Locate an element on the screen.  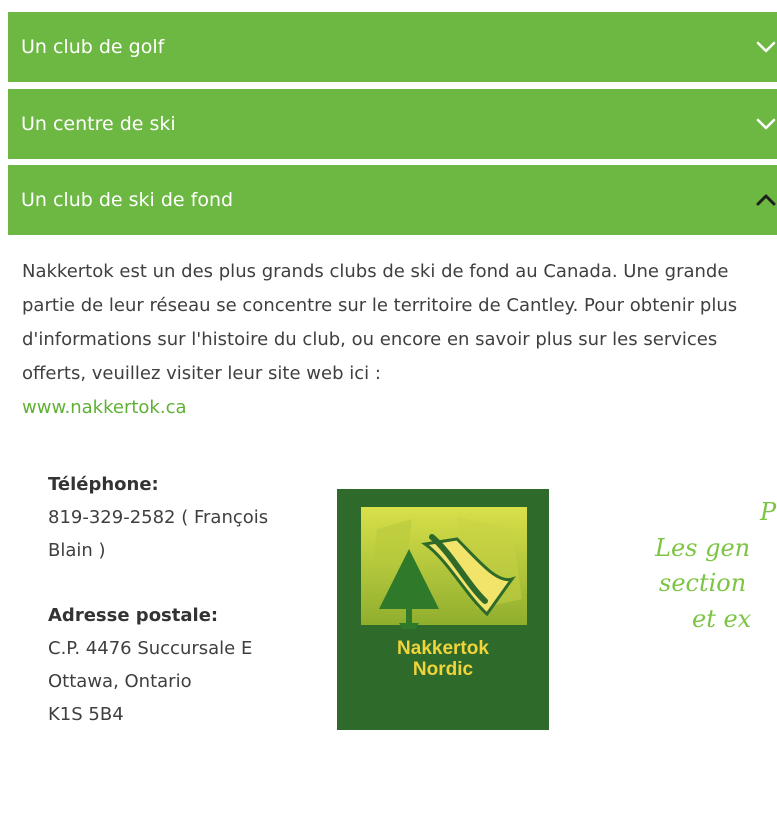
nakkertok-logo: Nakkertok Nordic is located at coordinates (443, 609).